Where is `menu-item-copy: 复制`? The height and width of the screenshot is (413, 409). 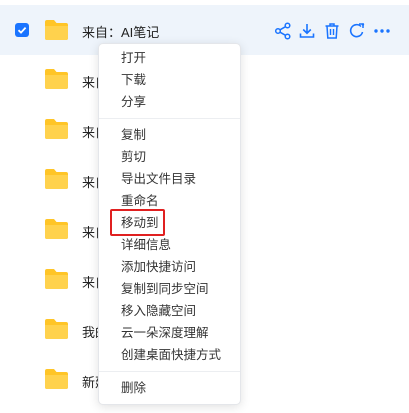 menu-item-copy: 复制 is located at coordinates (169, 135).